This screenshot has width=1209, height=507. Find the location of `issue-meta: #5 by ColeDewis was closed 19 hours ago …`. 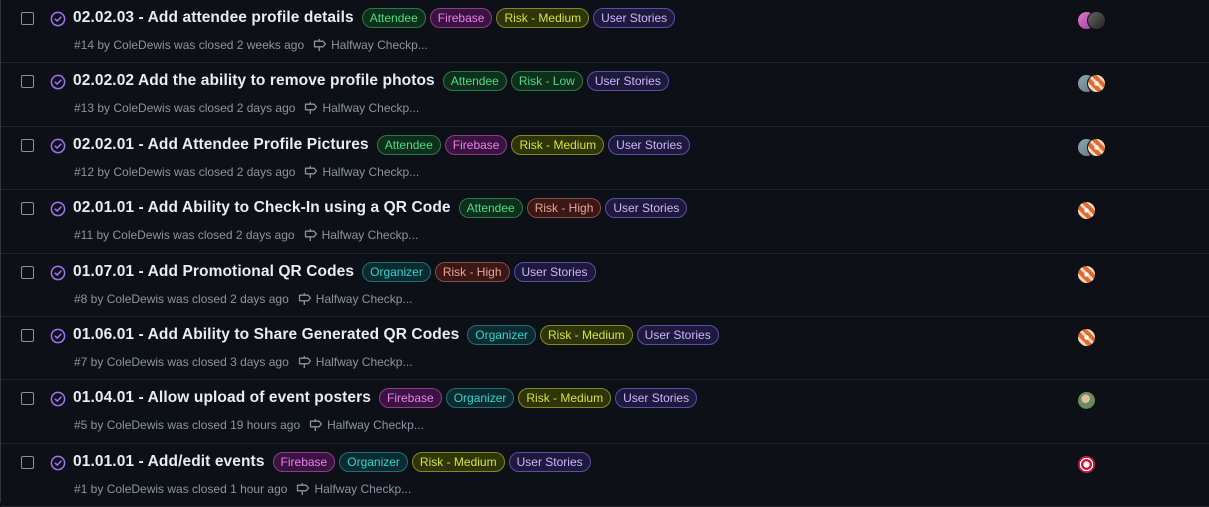

issue-meta: #5 by ColeDewis was closed 19 hours ago … is located at coordinates (249, 425).